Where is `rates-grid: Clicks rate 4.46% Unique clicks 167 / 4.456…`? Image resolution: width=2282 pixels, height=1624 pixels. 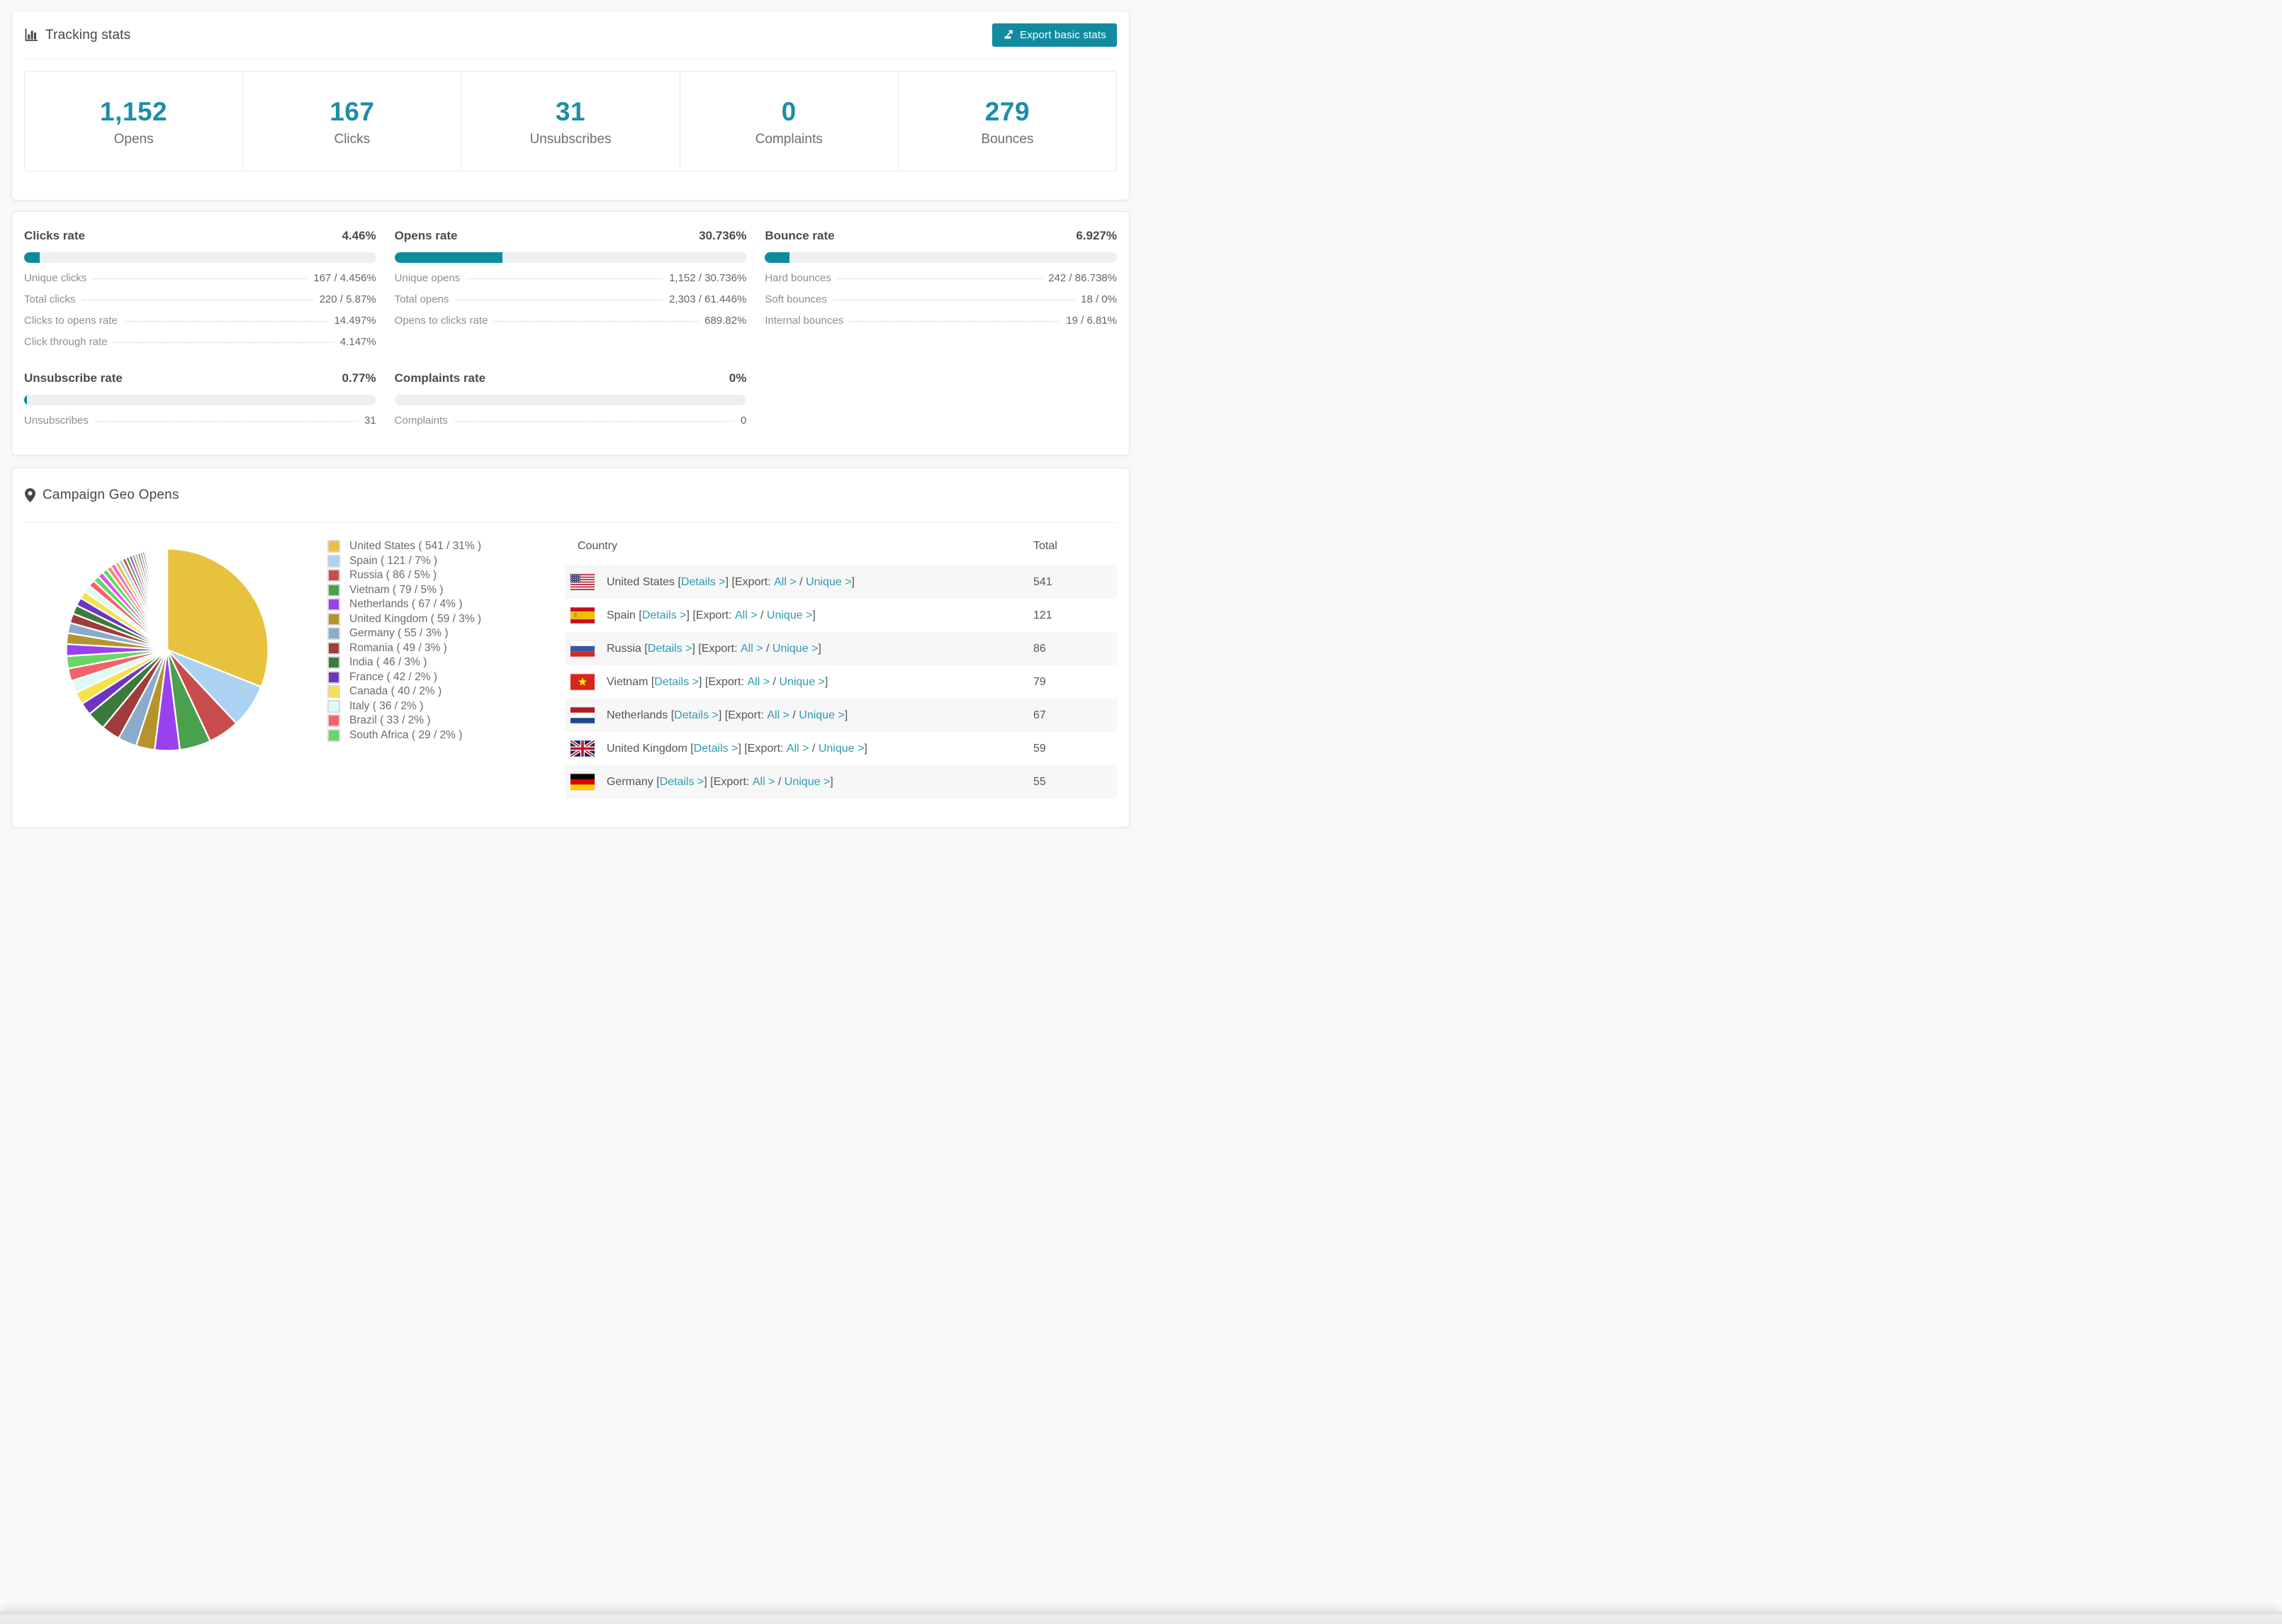
rates-grid: Clicks rate 4.46% Unique clicks 167 / 4.456… is located at coordinates (570, 333).